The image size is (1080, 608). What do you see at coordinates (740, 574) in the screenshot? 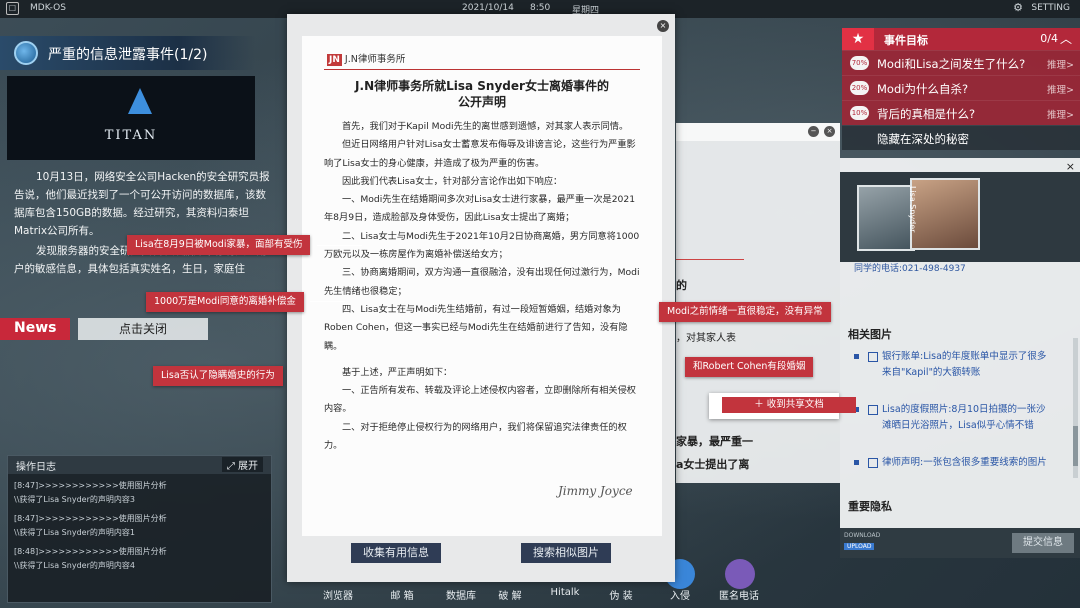
I see `phone-icon` at bounding box center [740, 574].